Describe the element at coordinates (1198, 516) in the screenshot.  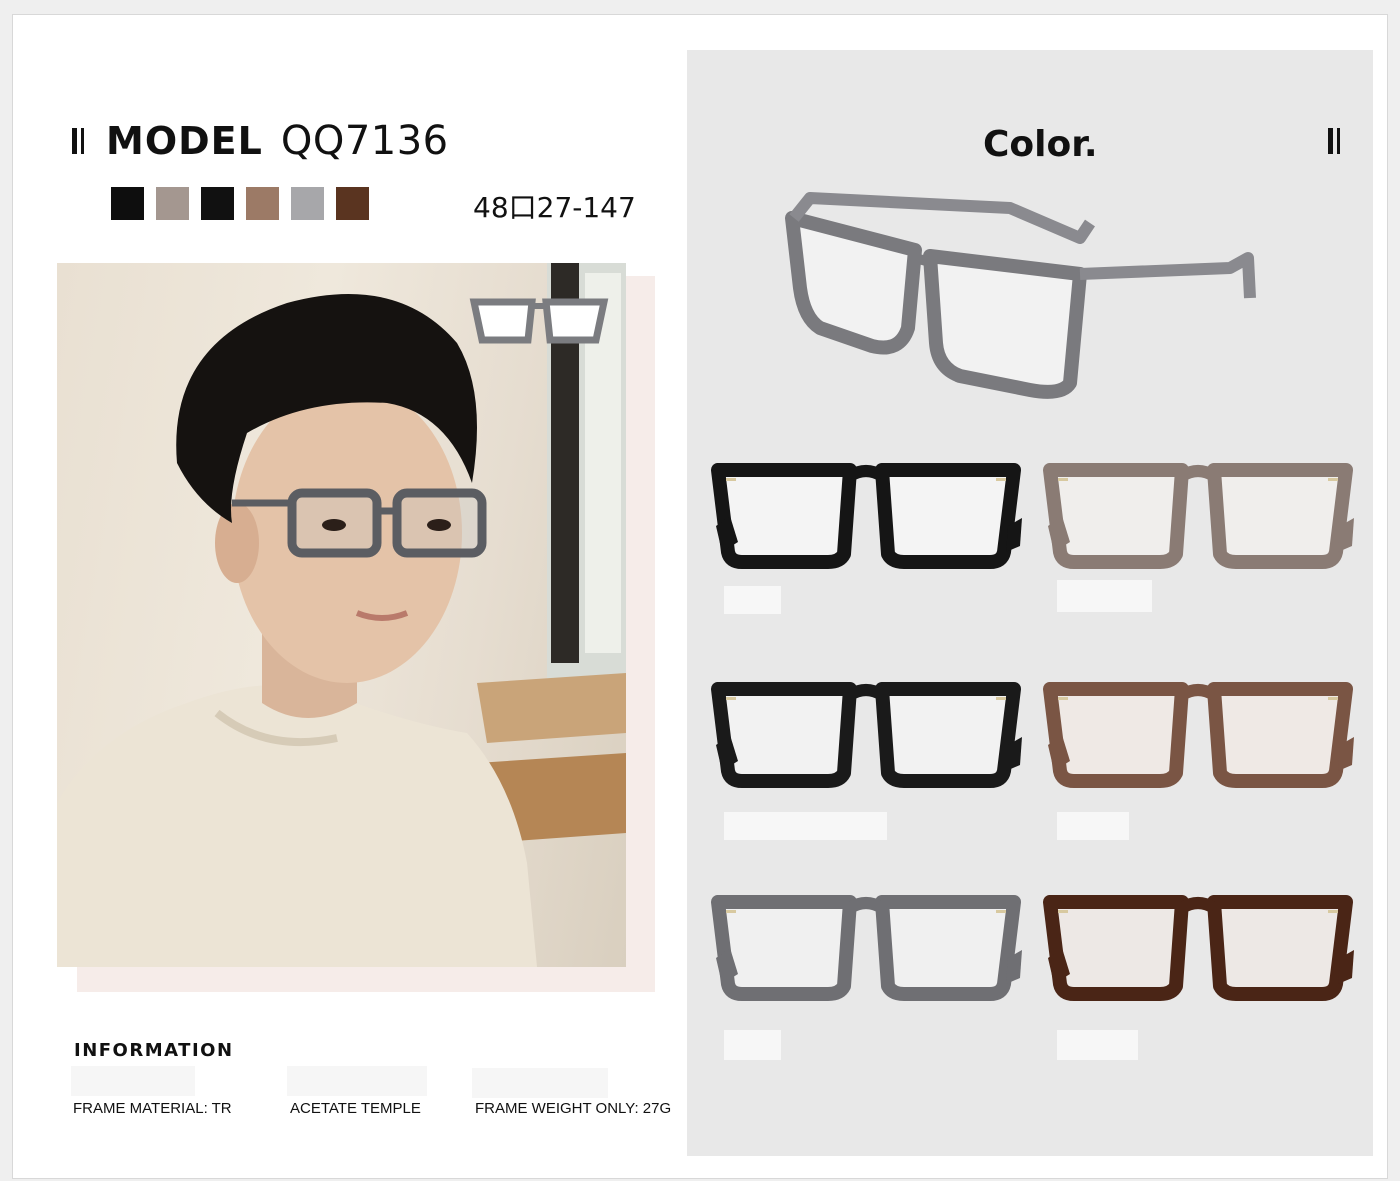
I see `frame-variant-taupe` at that location.